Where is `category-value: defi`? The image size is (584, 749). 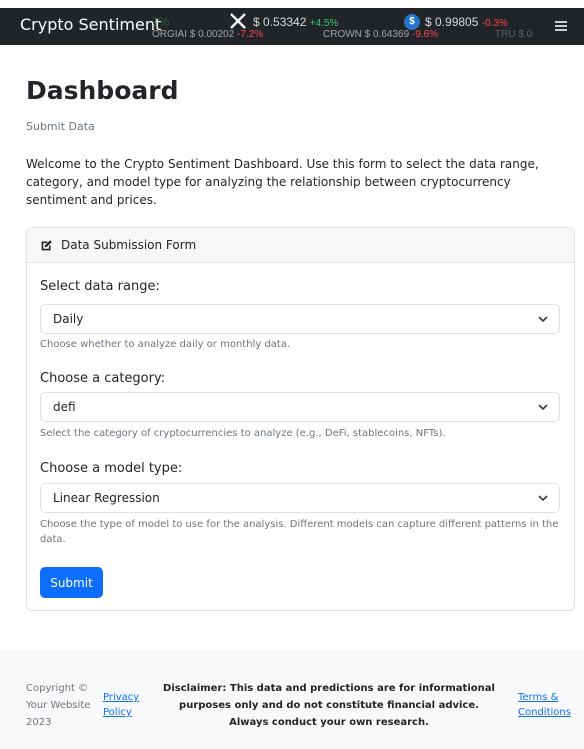
category-value: defi is located at coordinates (64, 407).